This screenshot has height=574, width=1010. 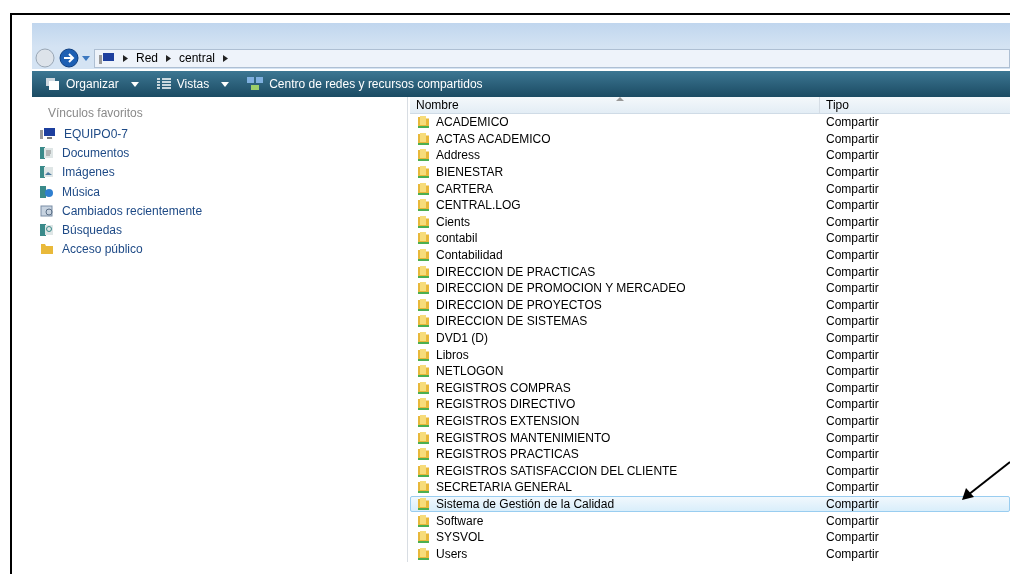 What do you see at coordinates (710, 520) in the screenshot?
I see `file-row: Software Compartir` at bounding box center [710, 520].